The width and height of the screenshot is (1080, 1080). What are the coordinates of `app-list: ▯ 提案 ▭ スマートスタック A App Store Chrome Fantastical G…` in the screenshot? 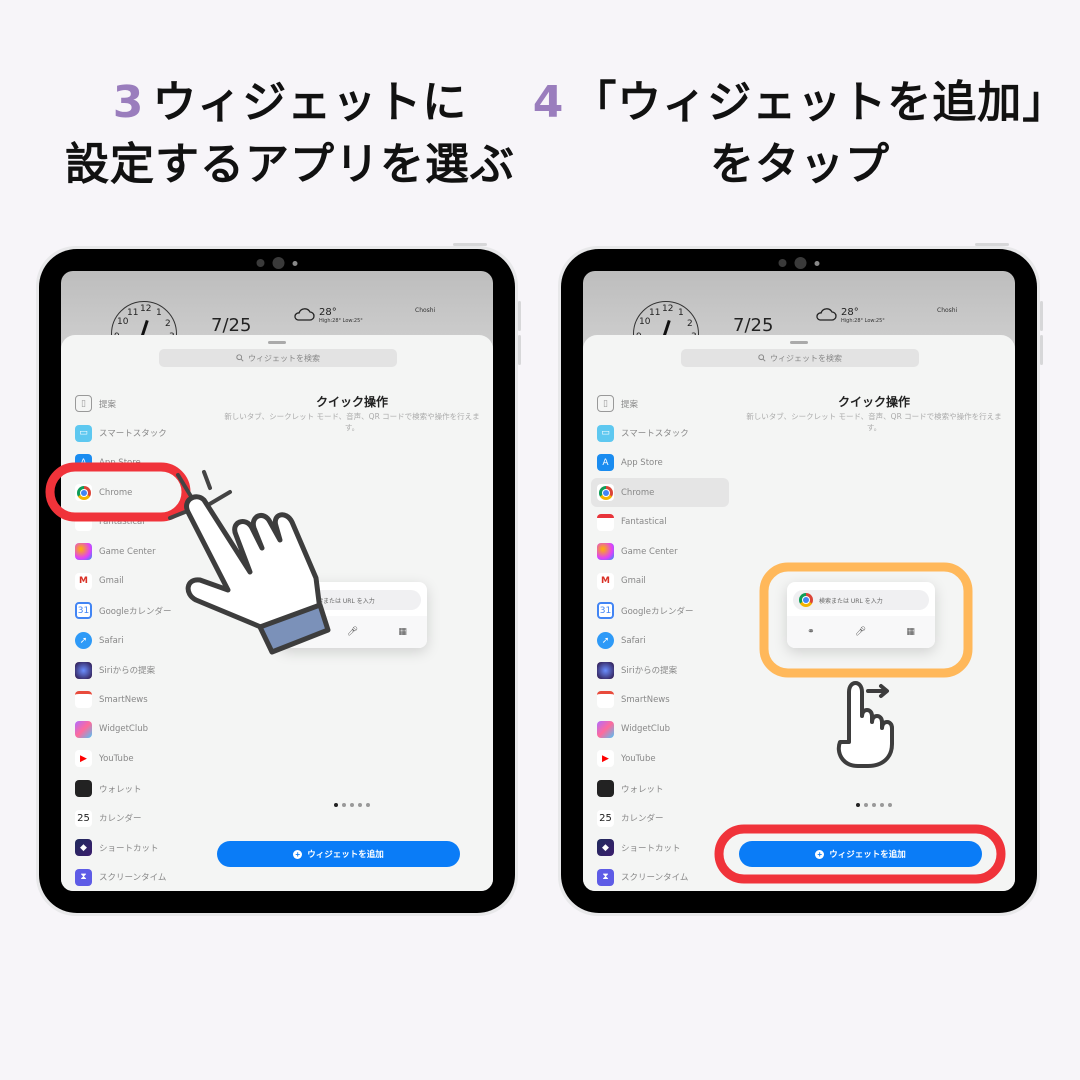 It's located at (660, 640).